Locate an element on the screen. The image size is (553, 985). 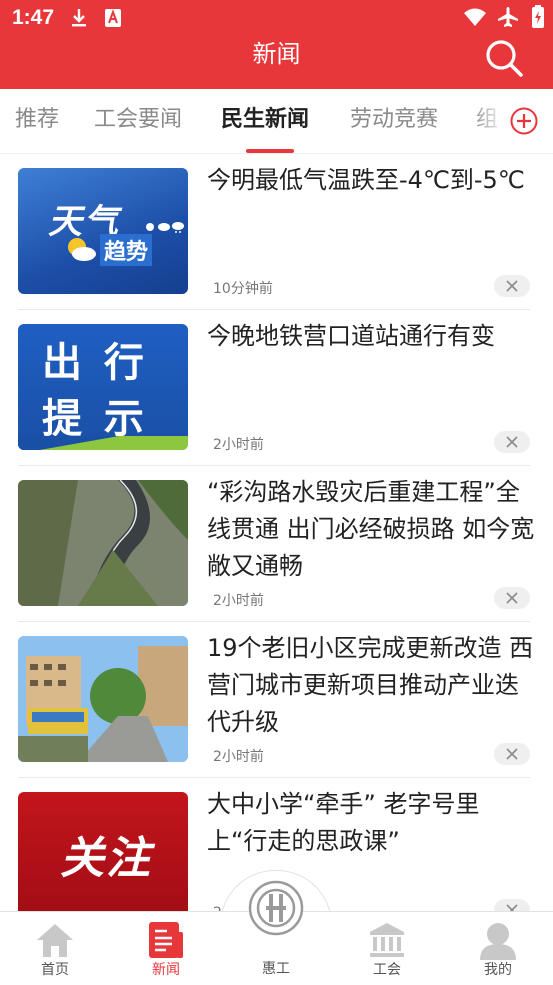
weather-symbols-icon is located at coordinates (165, 227).